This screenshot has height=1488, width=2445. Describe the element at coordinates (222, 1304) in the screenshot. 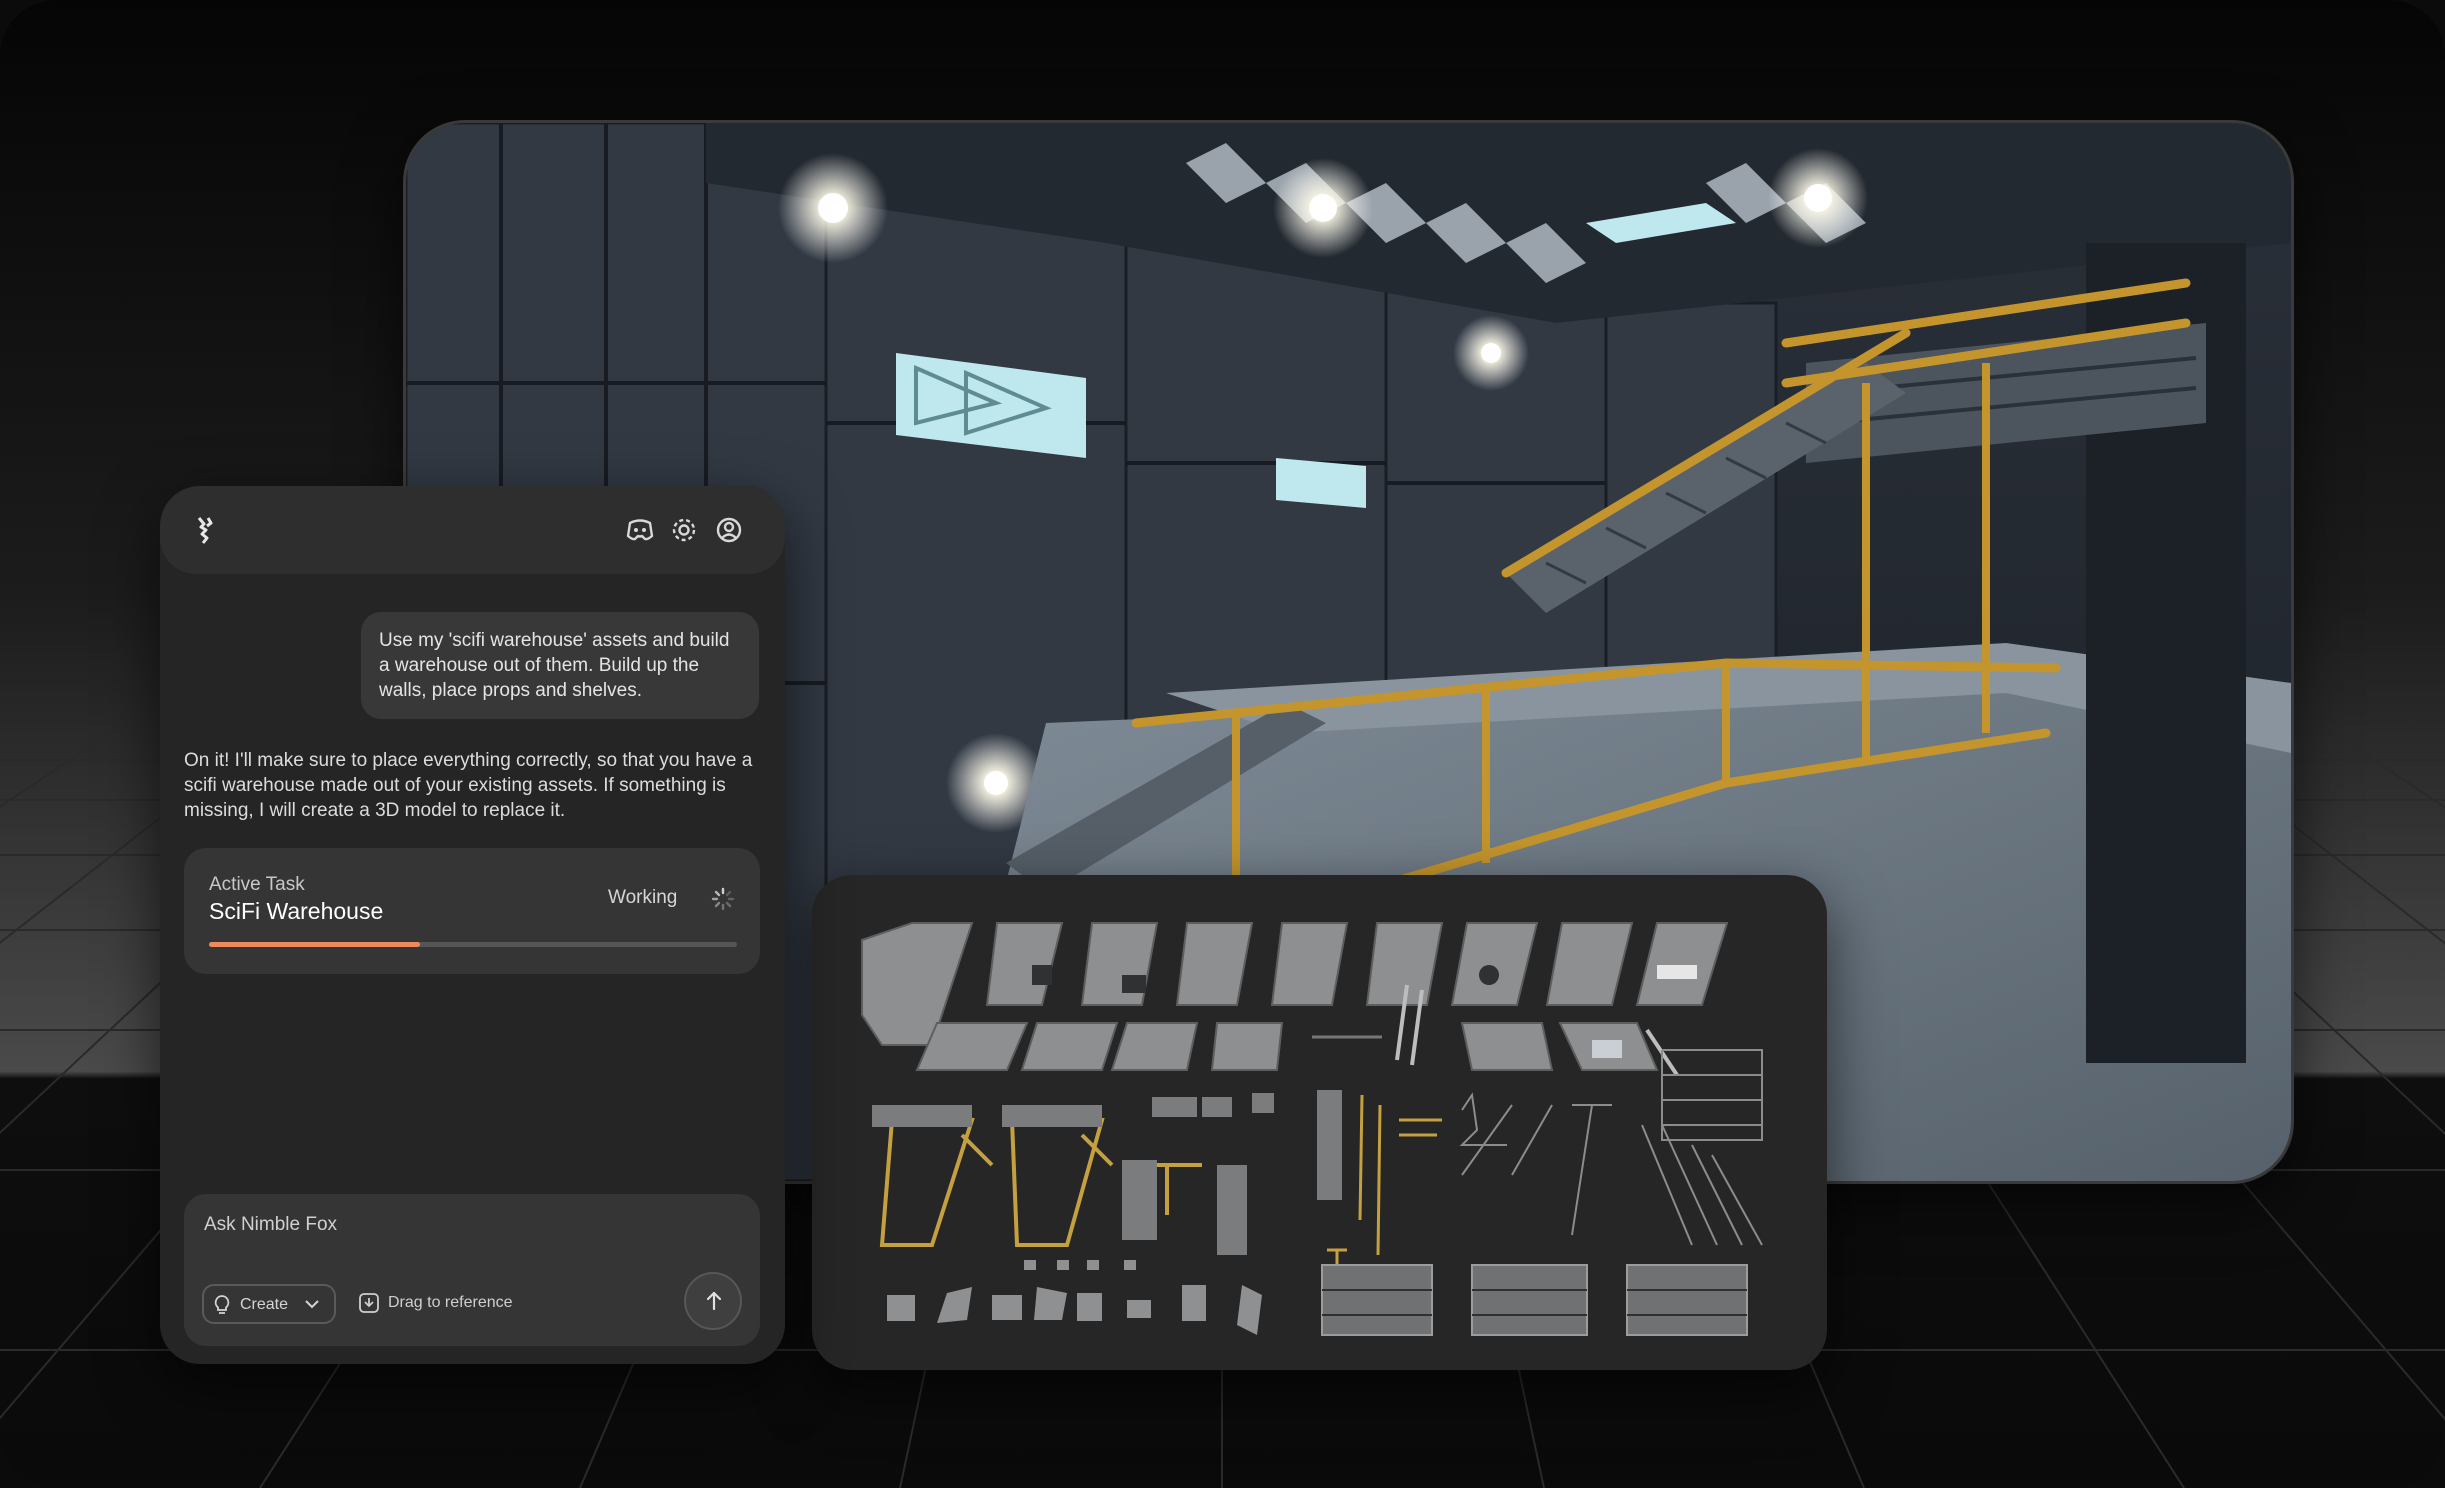

I see `lightbulb-icon` at that location.